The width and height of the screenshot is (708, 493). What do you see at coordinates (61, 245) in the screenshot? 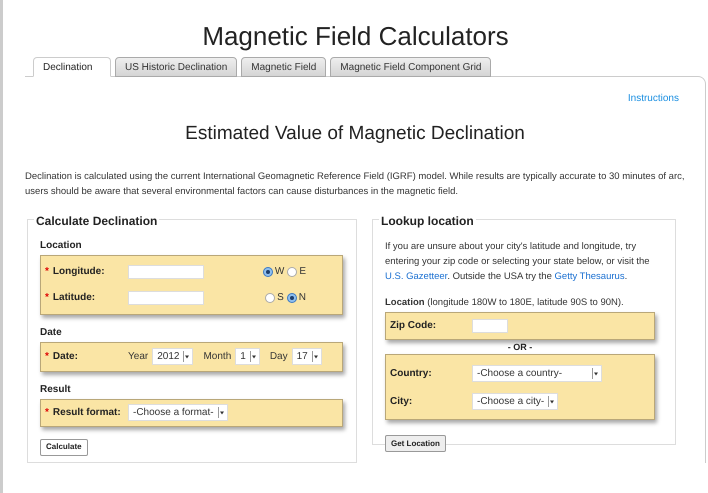
I see `group-label: Location` at bounding box center [61, 245].